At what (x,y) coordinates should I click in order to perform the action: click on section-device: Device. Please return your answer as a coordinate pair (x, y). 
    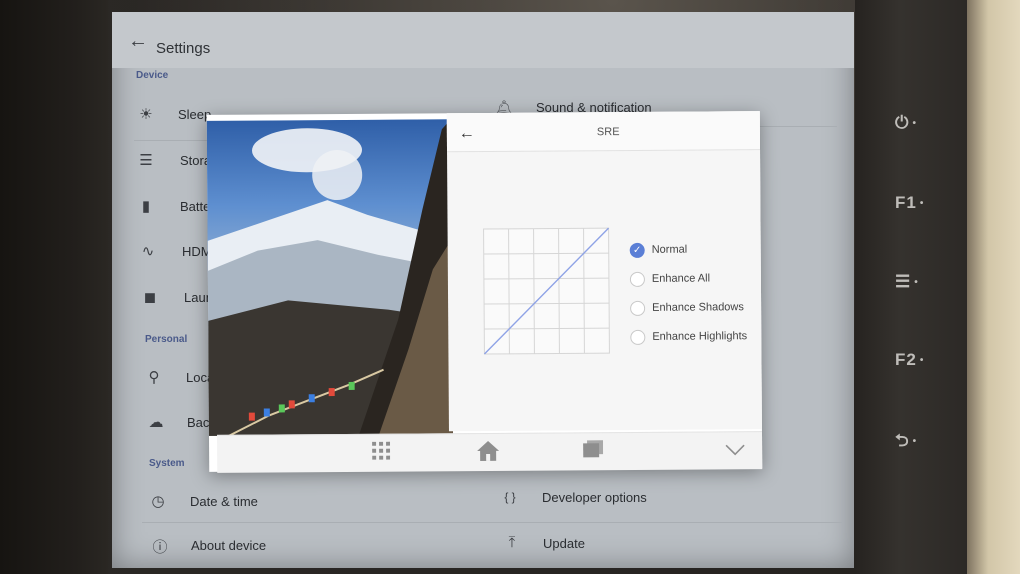
    Looking at the image, I should click on (152, 75).